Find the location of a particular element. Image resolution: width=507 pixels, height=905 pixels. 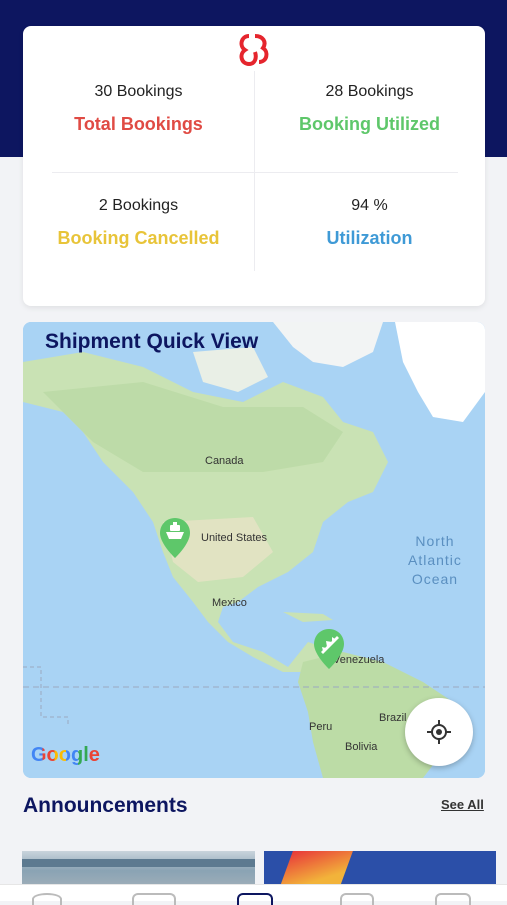

menu-icon is located at coordinates (453, 899).